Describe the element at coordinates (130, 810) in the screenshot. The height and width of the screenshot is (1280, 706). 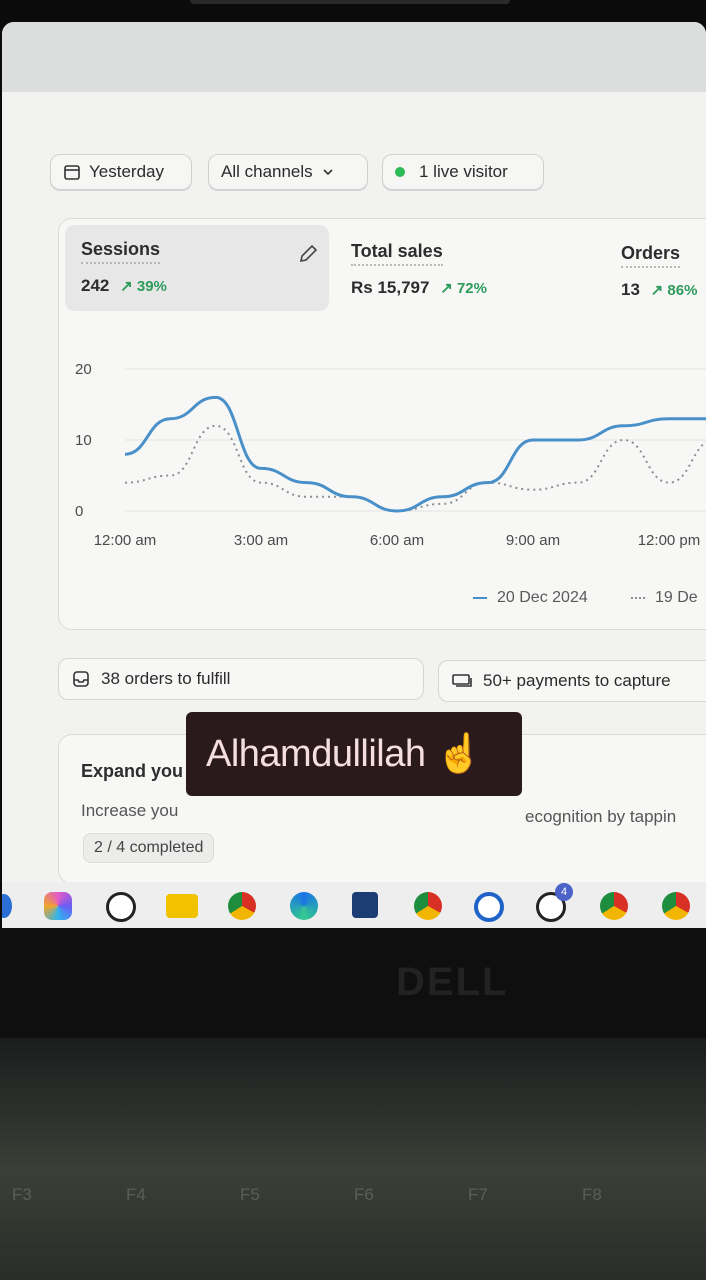
I see `expand-card-text-left: Increase you` at that location.